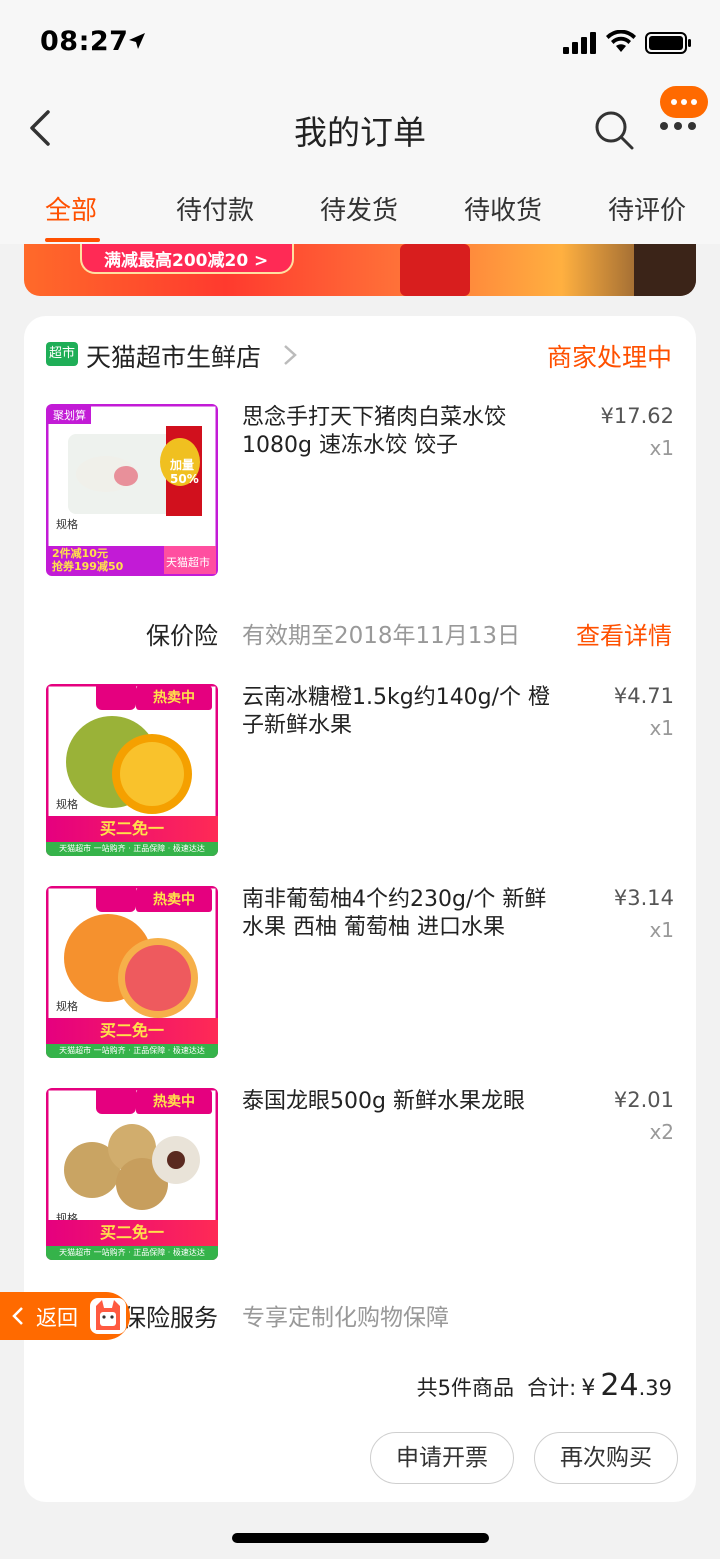  I want to click on nav-bar: 我的订单, so click(360, 127).